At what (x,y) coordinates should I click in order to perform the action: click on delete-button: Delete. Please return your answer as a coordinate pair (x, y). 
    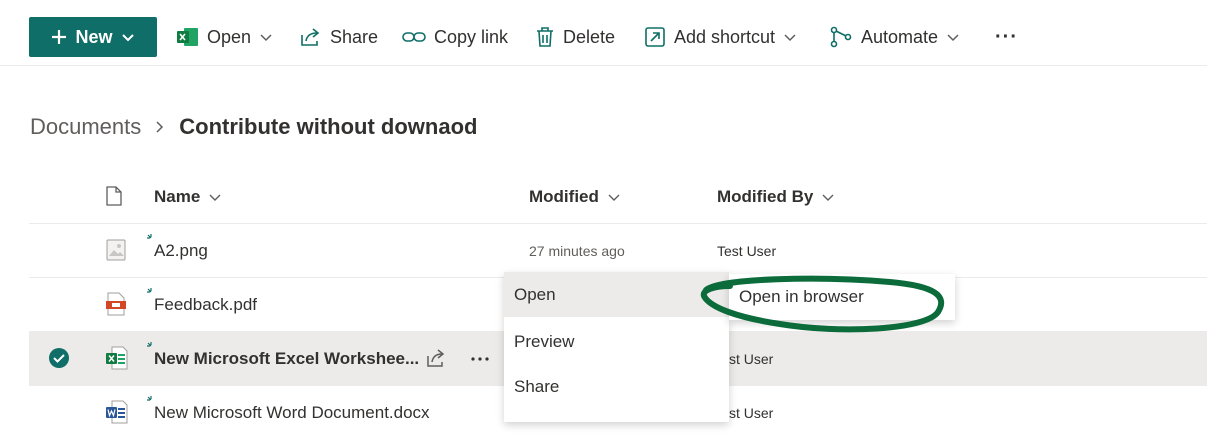
    Looking at the image, I should click on (575, 37).